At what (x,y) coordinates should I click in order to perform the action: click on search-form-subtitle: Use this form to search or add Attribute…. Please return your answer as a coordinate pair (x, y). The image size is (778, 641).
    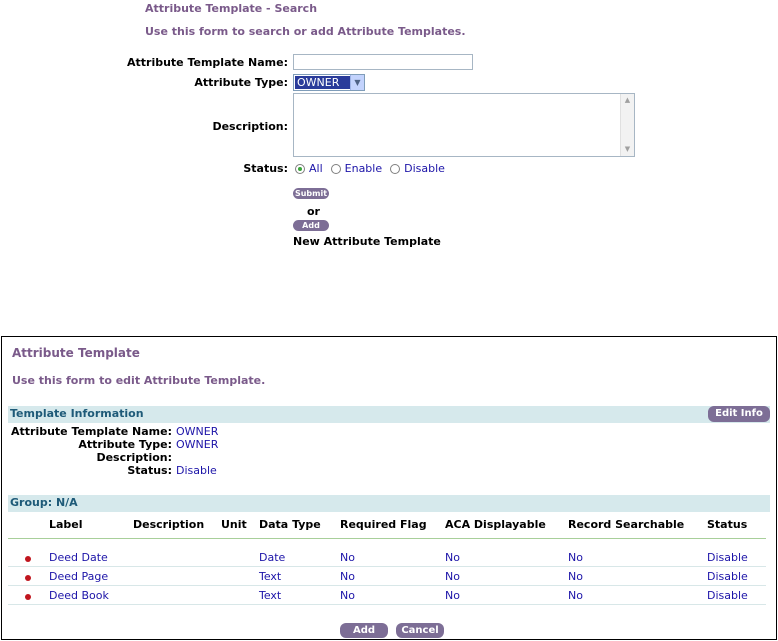
    Looking at the image, I should click on (305, 31).